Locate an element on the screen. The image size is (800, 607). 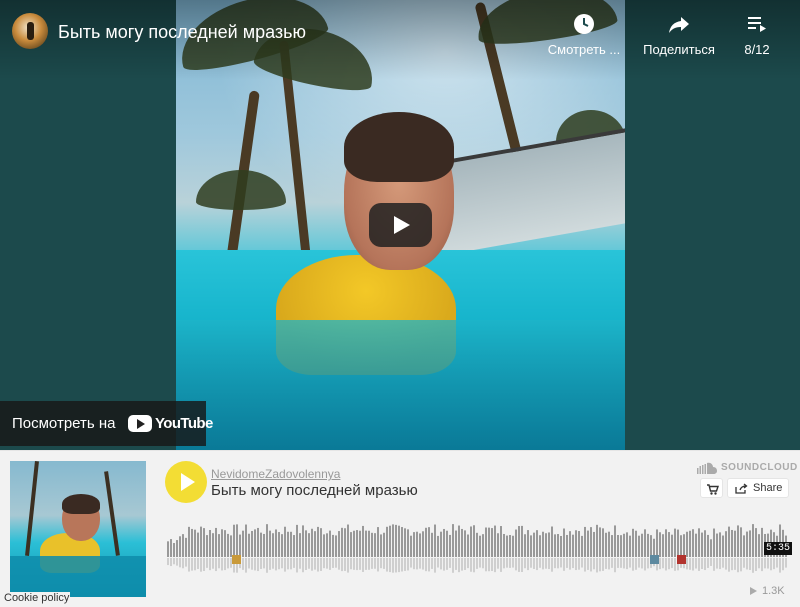
play-button is located at coordinates (400, 225).